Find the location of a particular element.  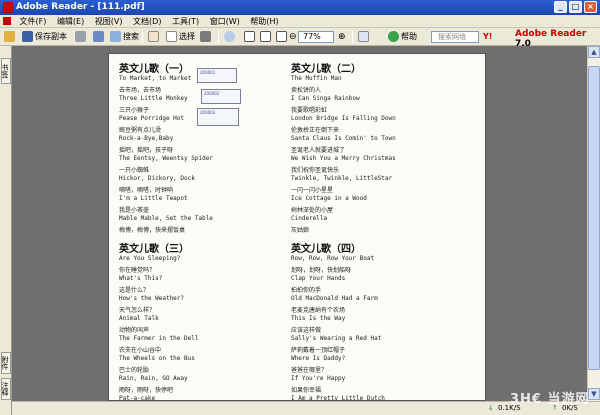

song-title-chinese: 巴士的轮胎 is located at coordinates (134, 370).